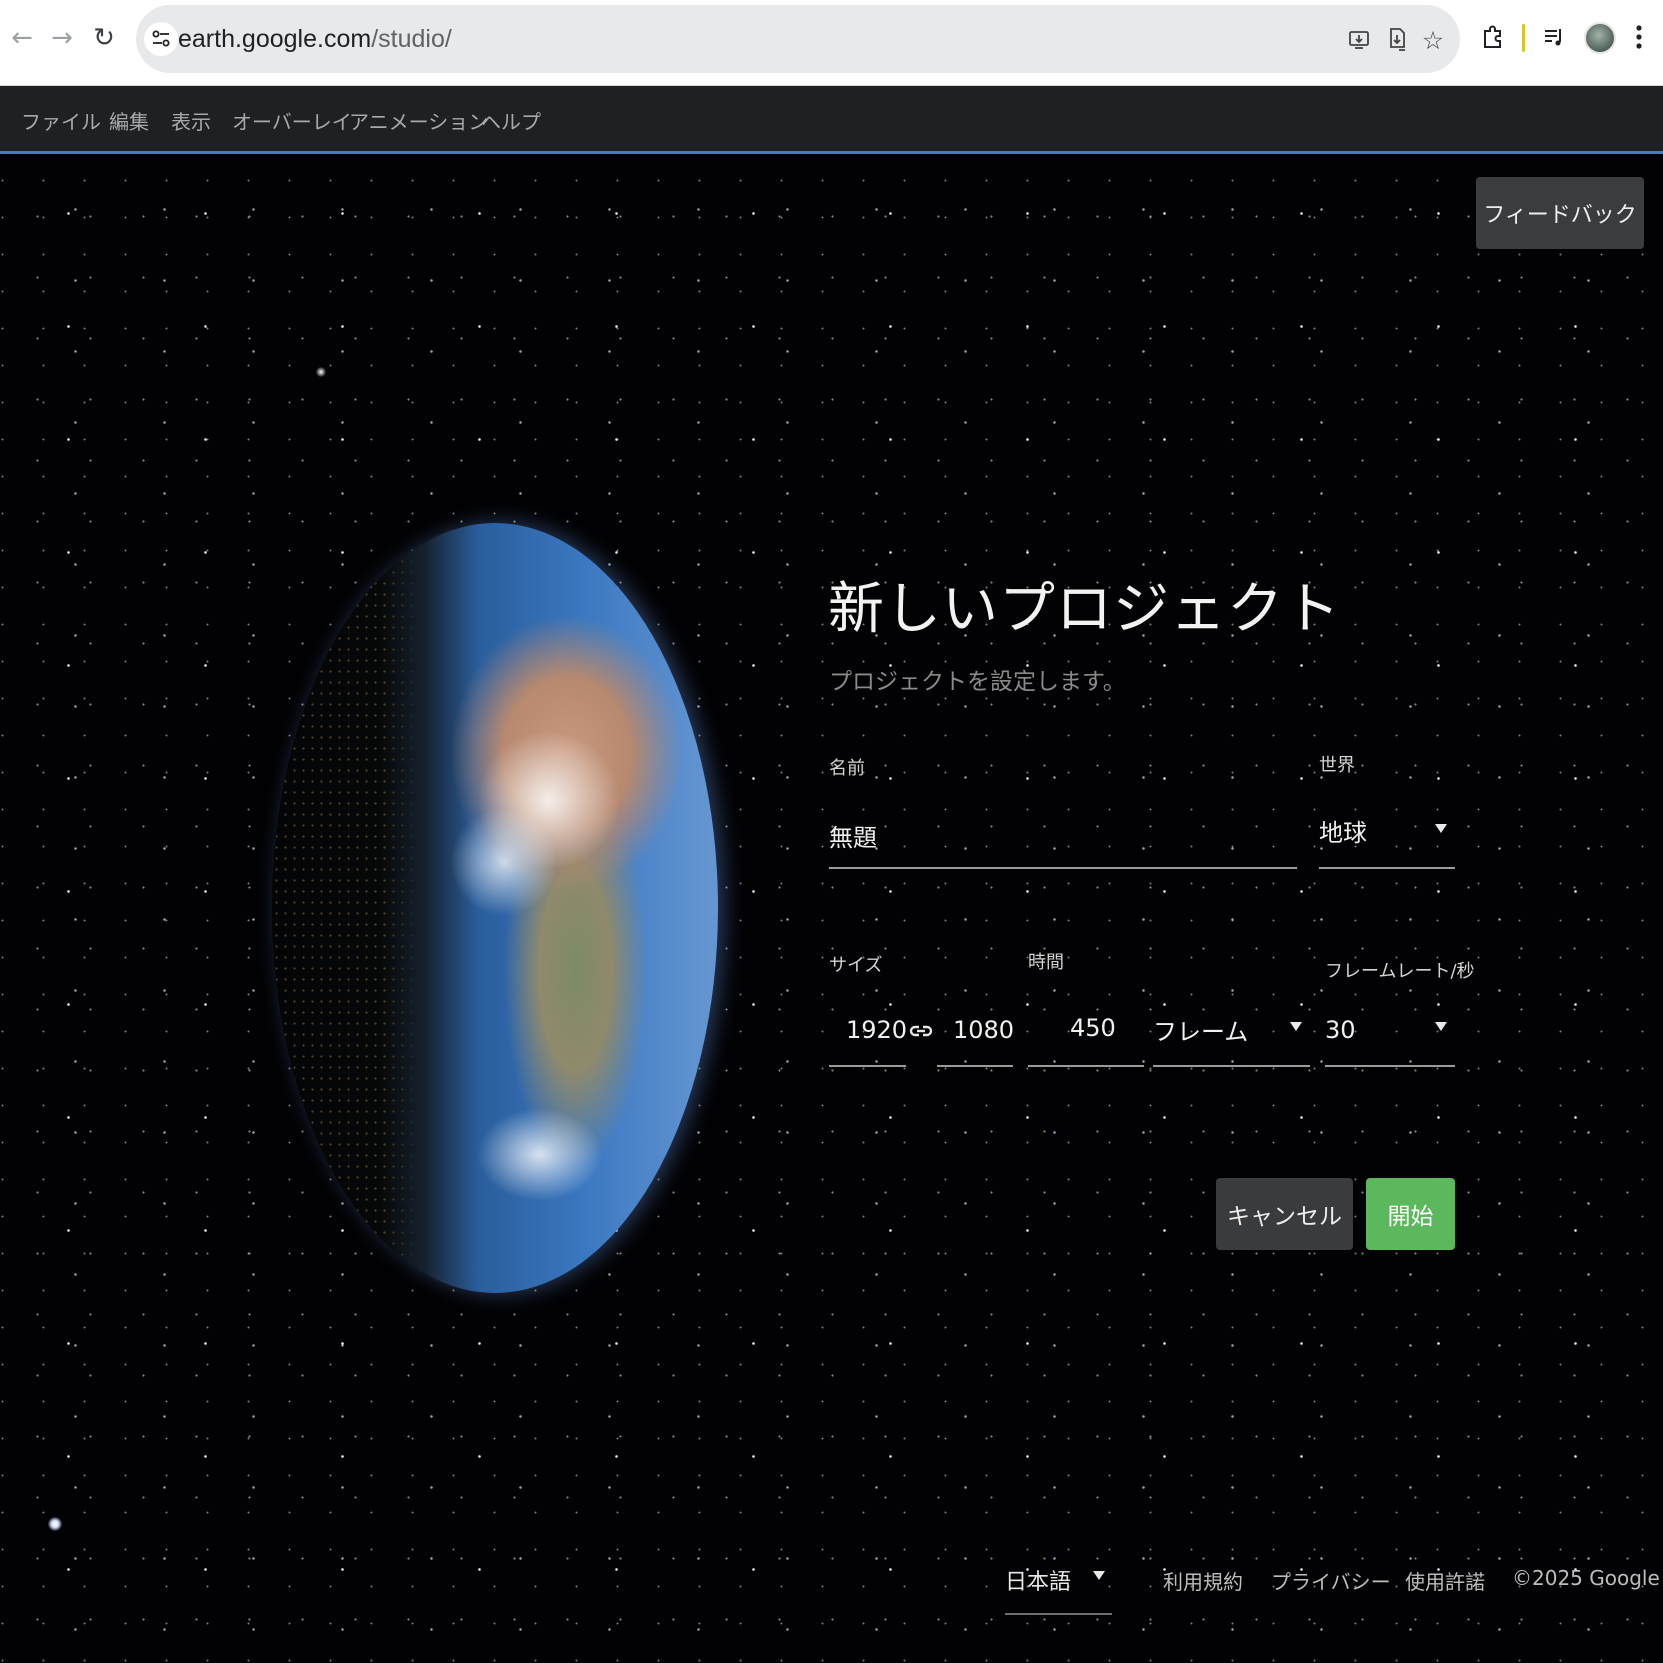 The width and height of the screenshot is (1663, 1663). I want to click on menu-edit: 編集, so click(129, 120).